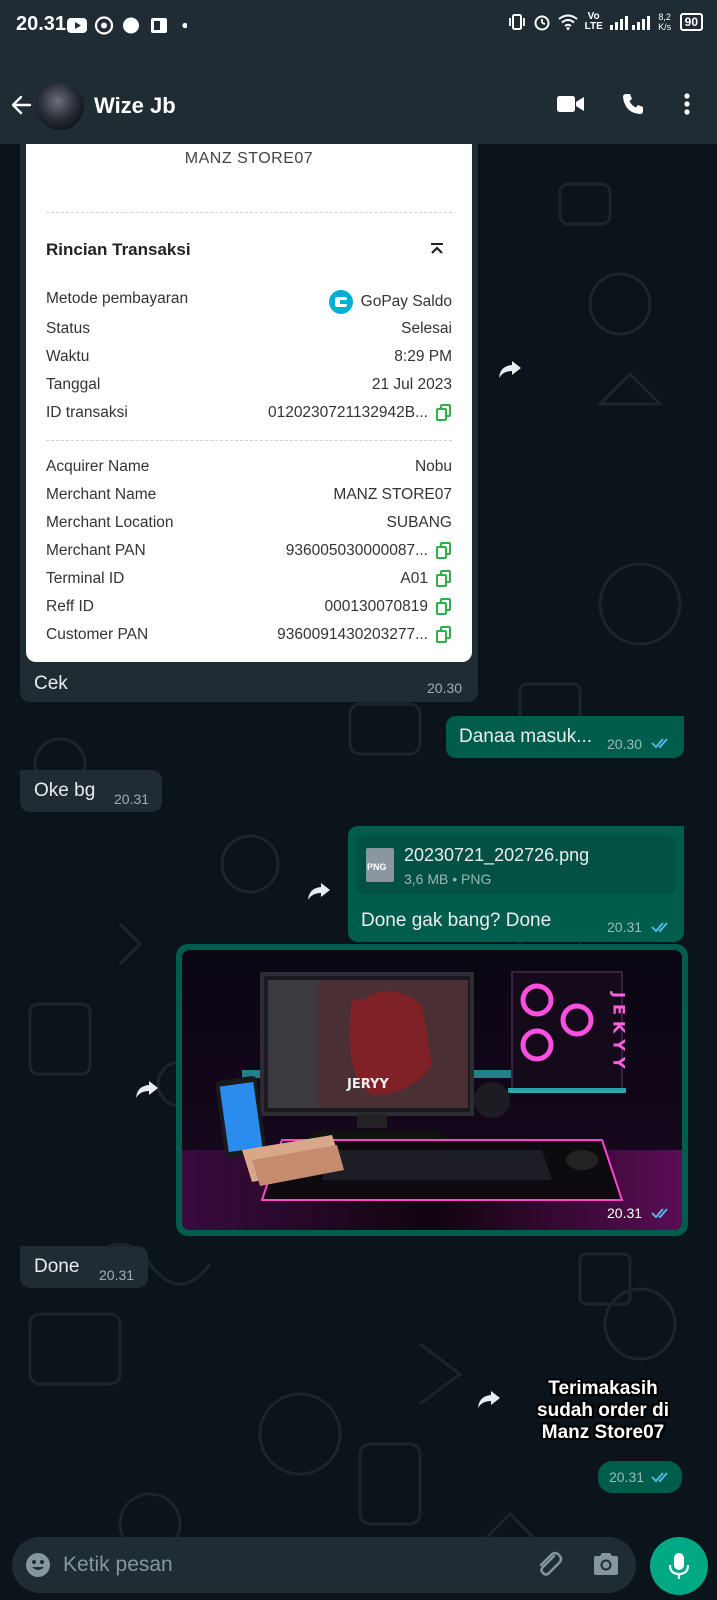  What do you see at coordinates (68, 328) in the screenshot?
I see `row-label: Status` at bounding box center [68, 328].